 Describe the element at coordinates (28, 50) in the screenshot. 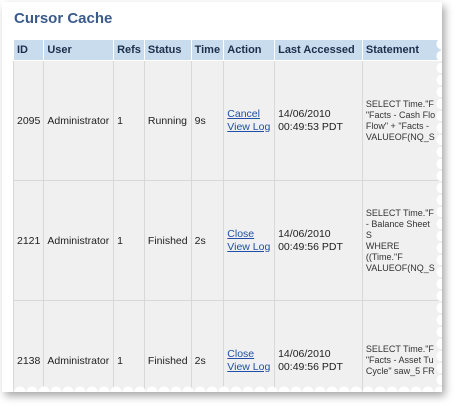

I see `column-header-id: ID` at that location.